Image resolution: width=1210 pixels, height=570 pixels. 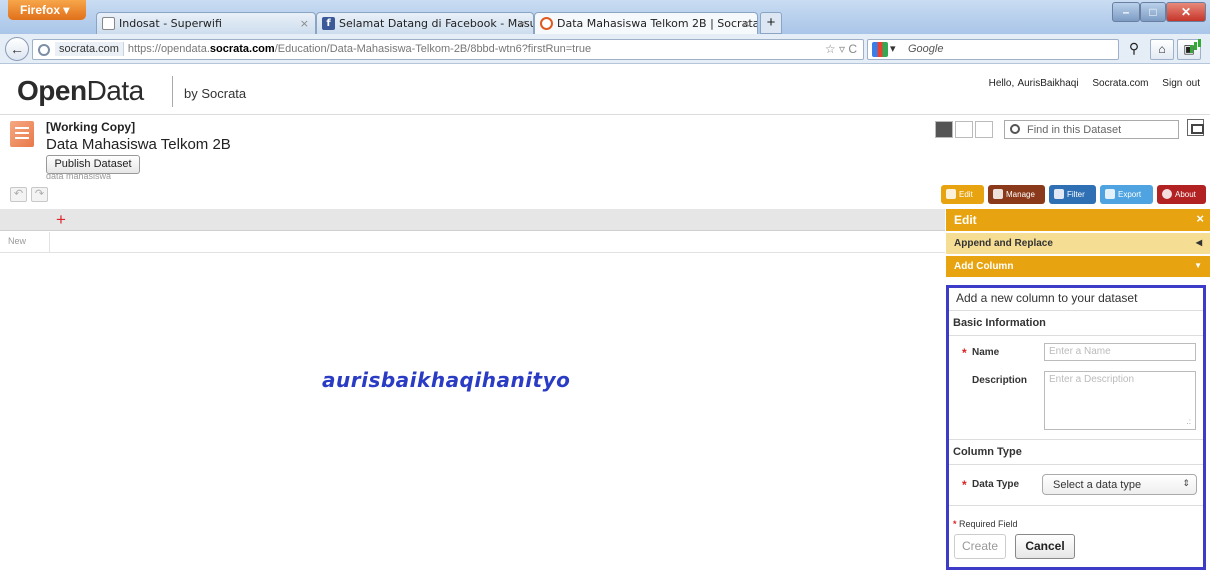 I want to click on opendata-logo: OpenData, so click(x=80, y=91).